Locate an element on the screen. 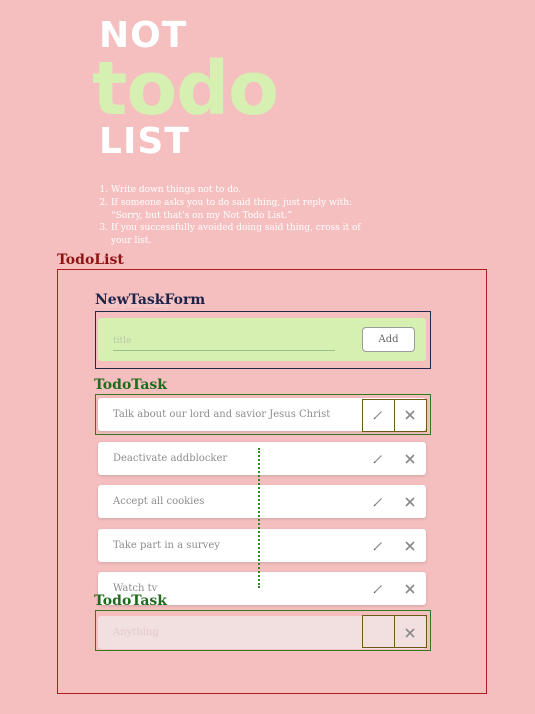 The height and width of the screenshot is (714, 535). todolist-annotation-label: TodoList is located at coordinates (90, 260).